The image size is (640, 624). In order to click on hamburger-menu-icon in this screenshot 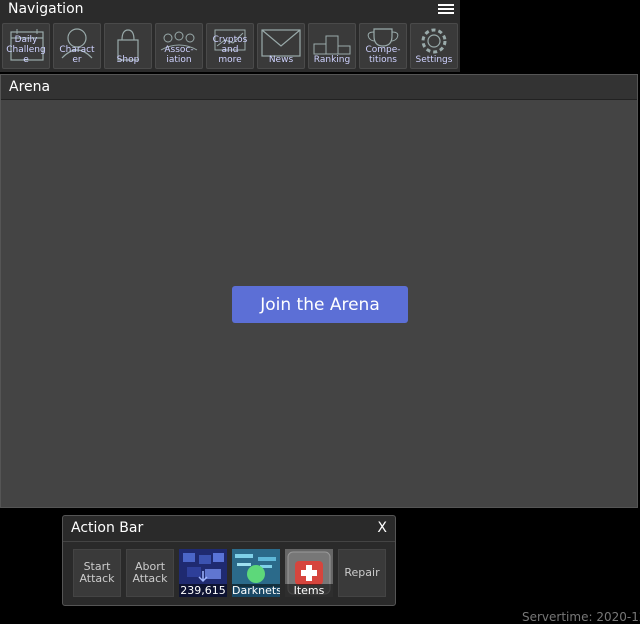, I will do `click(446, 9)`.